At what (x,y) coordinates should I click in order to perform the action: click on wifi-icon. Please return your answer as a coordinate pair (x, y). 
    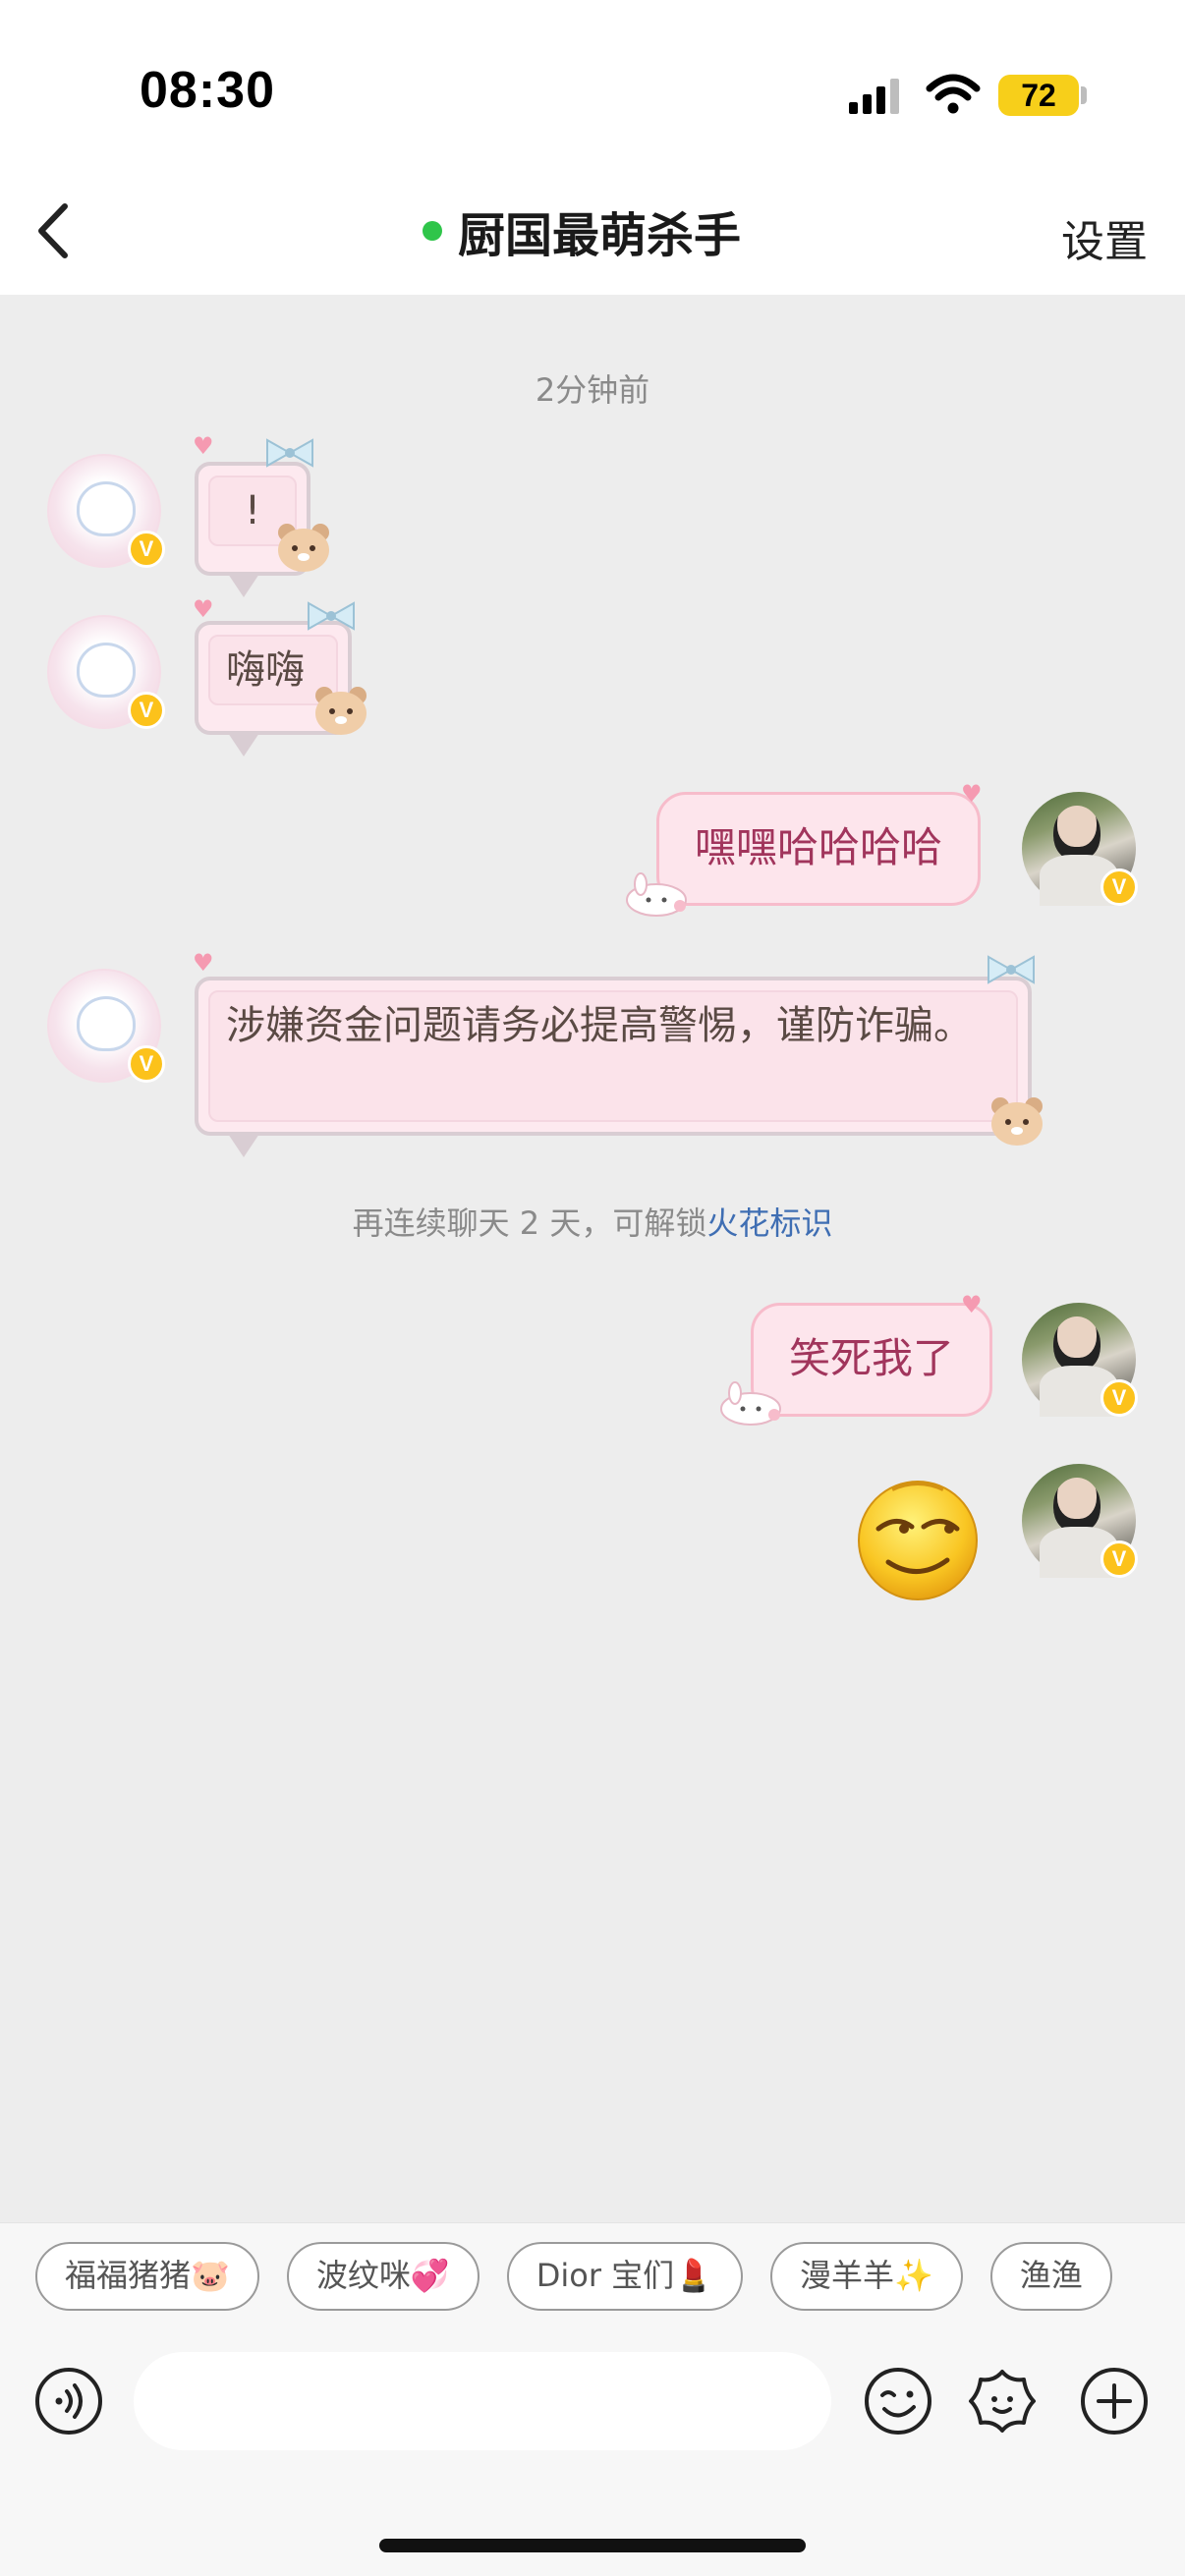
    Looking at the image, I should click on (954, 94).